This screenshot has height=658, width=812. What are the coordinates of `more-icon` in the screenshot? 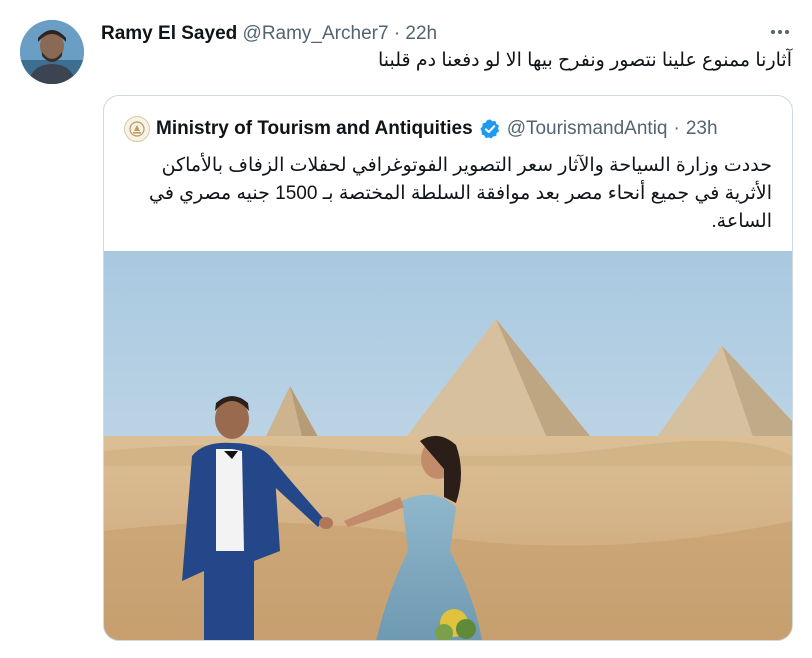 It's located at (780, 32).